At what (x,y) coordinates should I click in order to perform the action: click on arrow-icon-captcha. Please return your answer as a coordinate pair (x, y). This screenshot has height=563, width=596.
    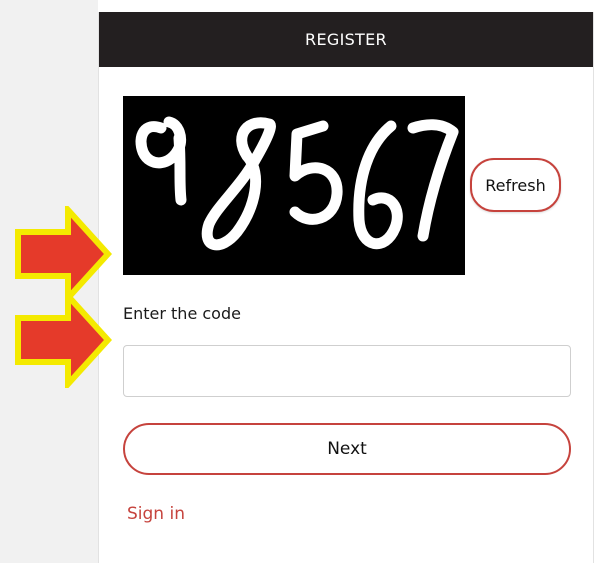
    Looking at the image, I should click on (63, 254).